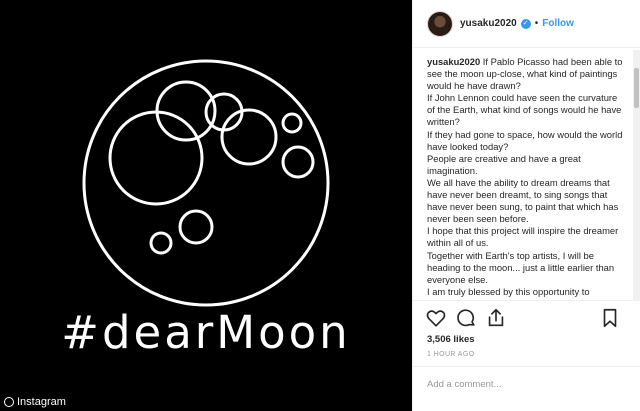 The height and width of the screenshot is (411, 640). What do you see at coordinates (9, 402) in the screenshot?
I see `instagram-camera-icon` at bounding box center [9, 402].